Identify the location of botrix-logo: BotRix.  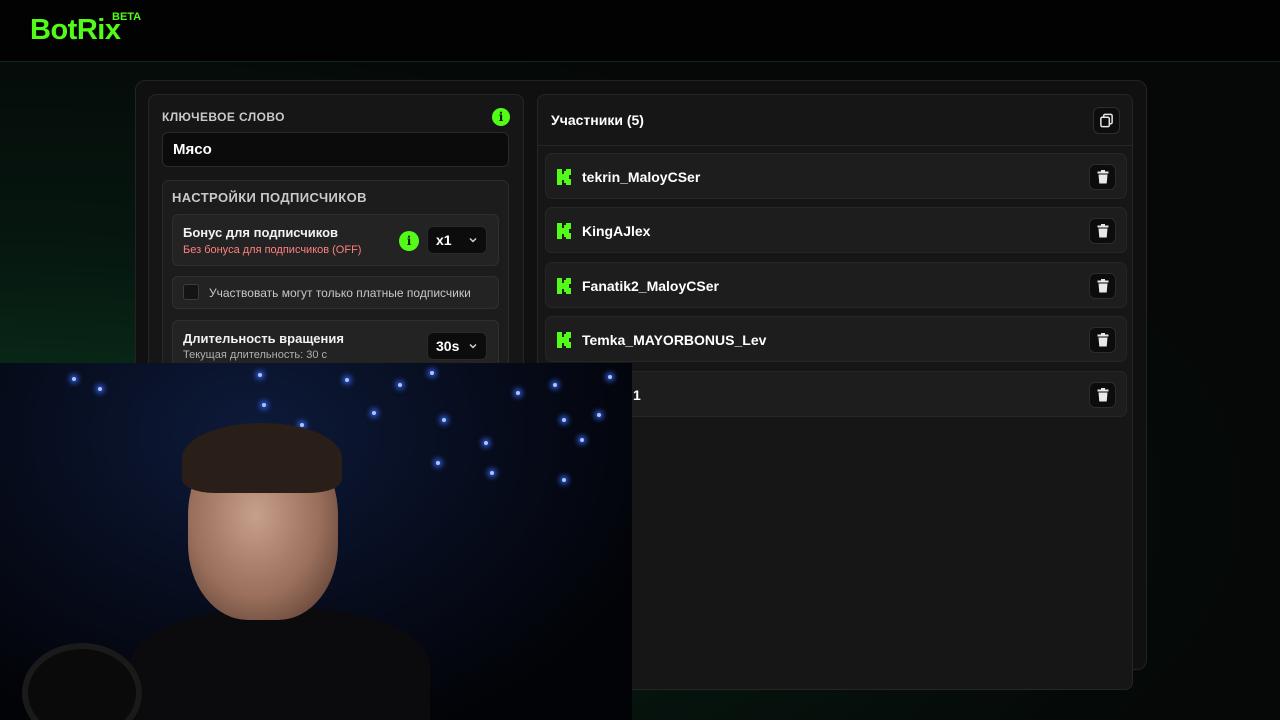
(75, 30).